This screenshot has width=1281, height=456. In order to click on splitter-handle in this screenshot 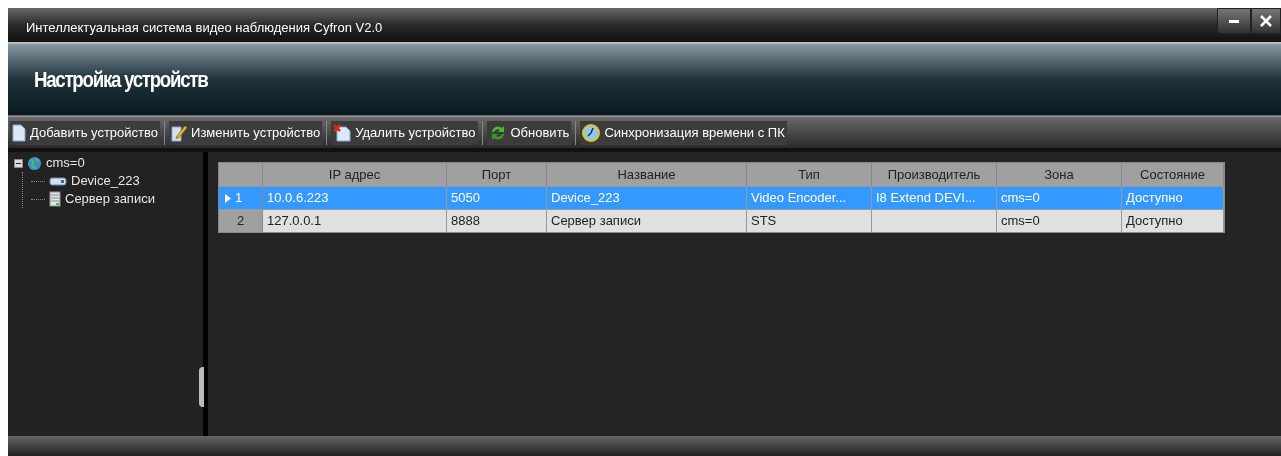, I will do `click(201, 387)`.